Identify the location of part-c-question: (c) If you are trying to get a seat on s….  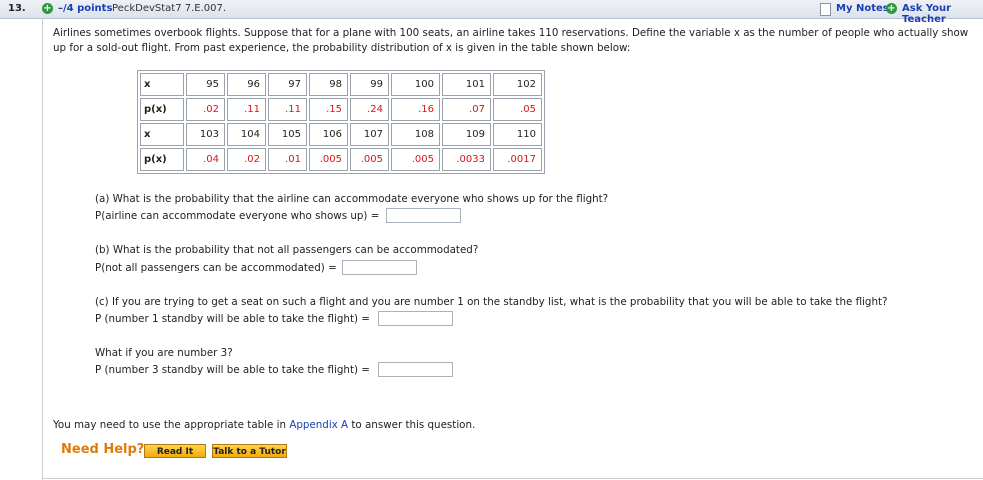
(491, 302).